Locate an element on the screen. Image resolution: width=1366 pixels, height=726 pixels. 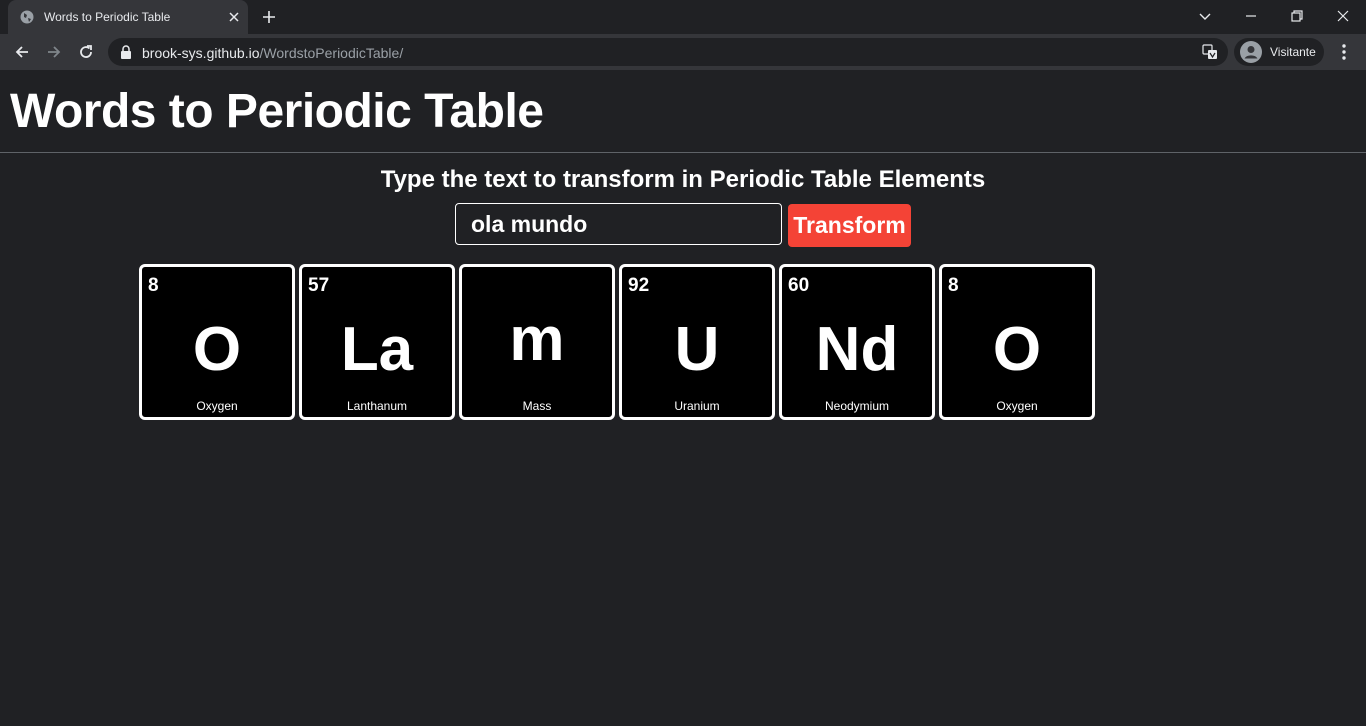
tab-search-icon is located at coordinates (1205, 16).